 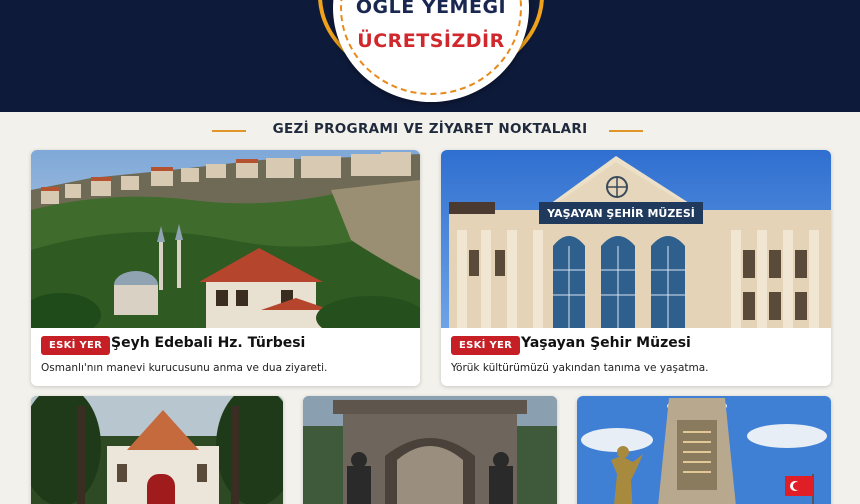 I want to click on card-title: Yaşayan Şehir Müzesi, so click(x=606, y=343).